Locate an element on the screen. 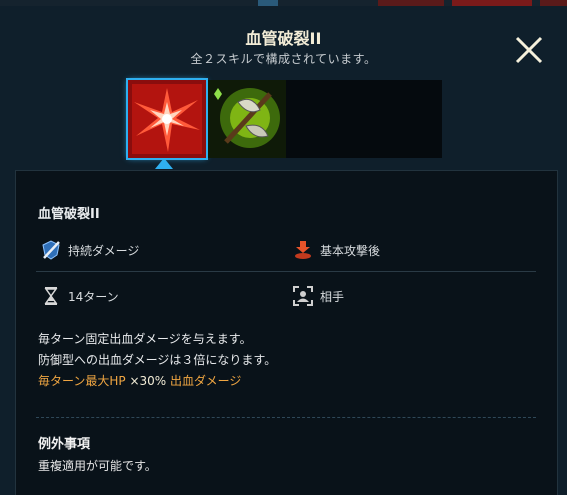 The height and width of the screenshot is (495, 567). highlight-part: 毎ターン最大HP is located at coordinates (84, 381).